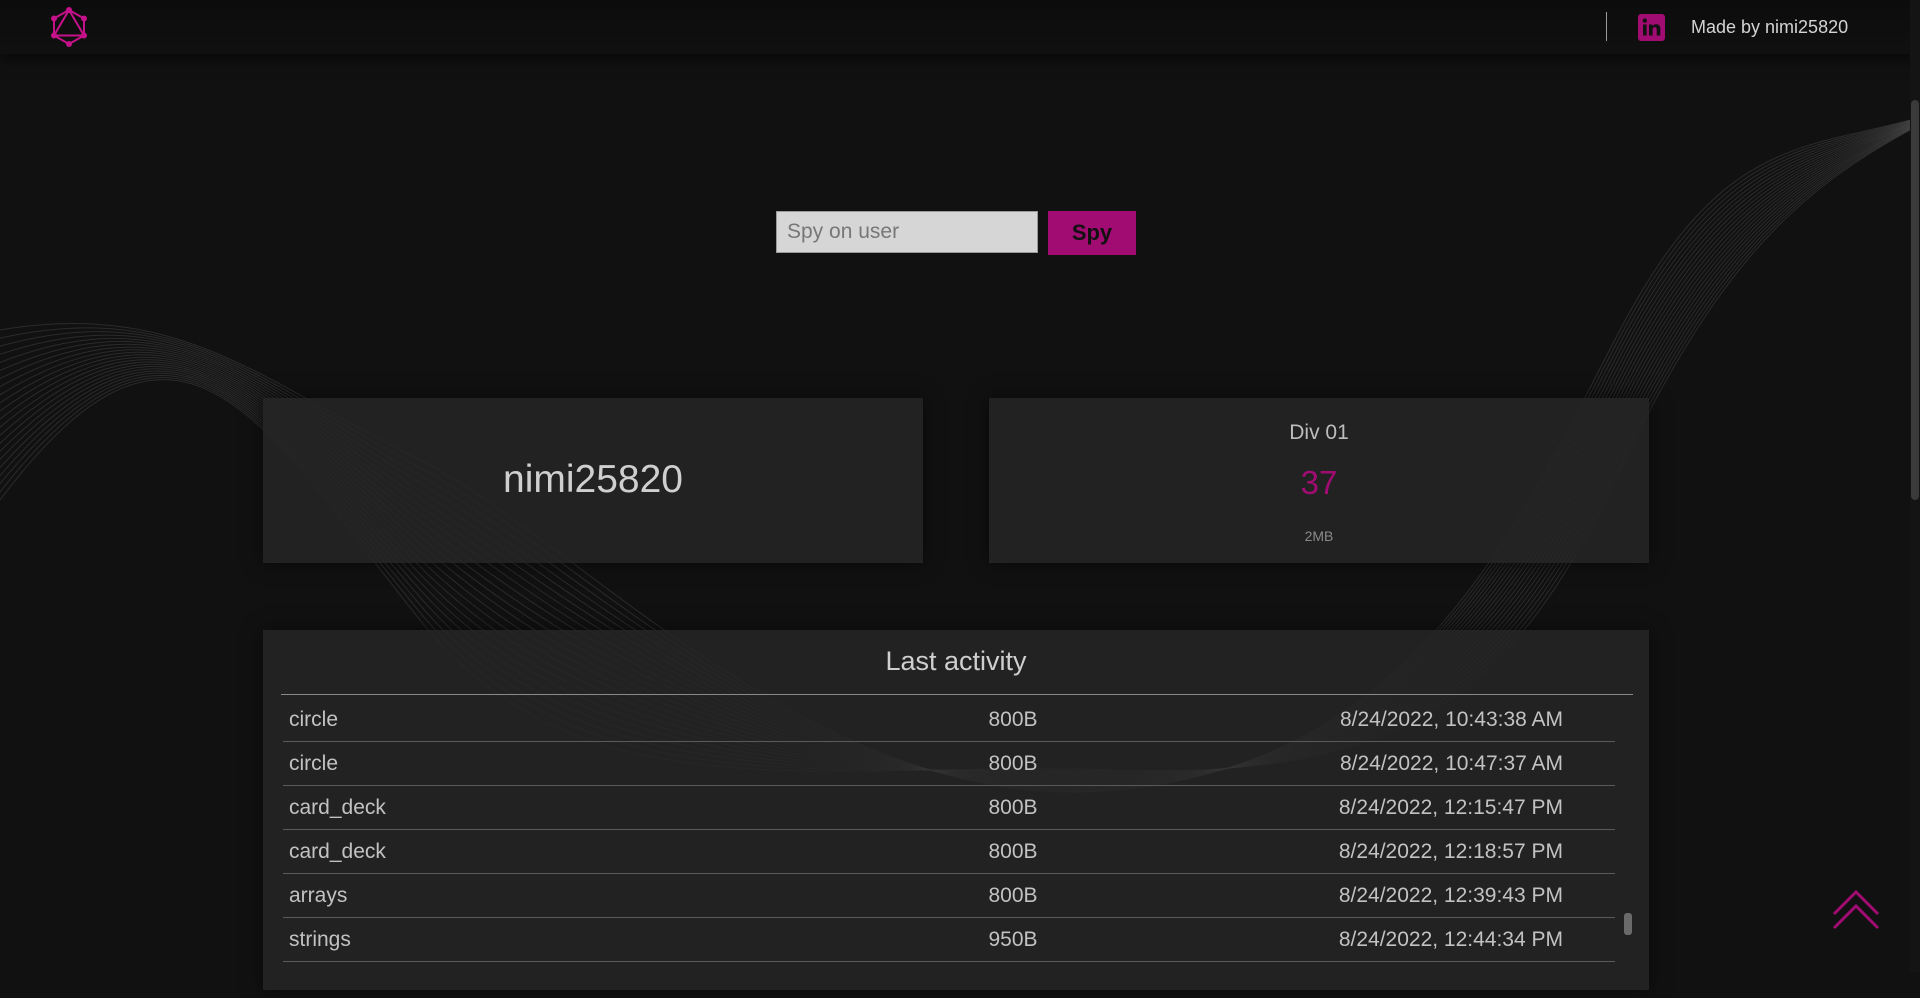 This screenshot has height=998, width=1920. I want to click on division-size: 2MB, so click(1319, 536).